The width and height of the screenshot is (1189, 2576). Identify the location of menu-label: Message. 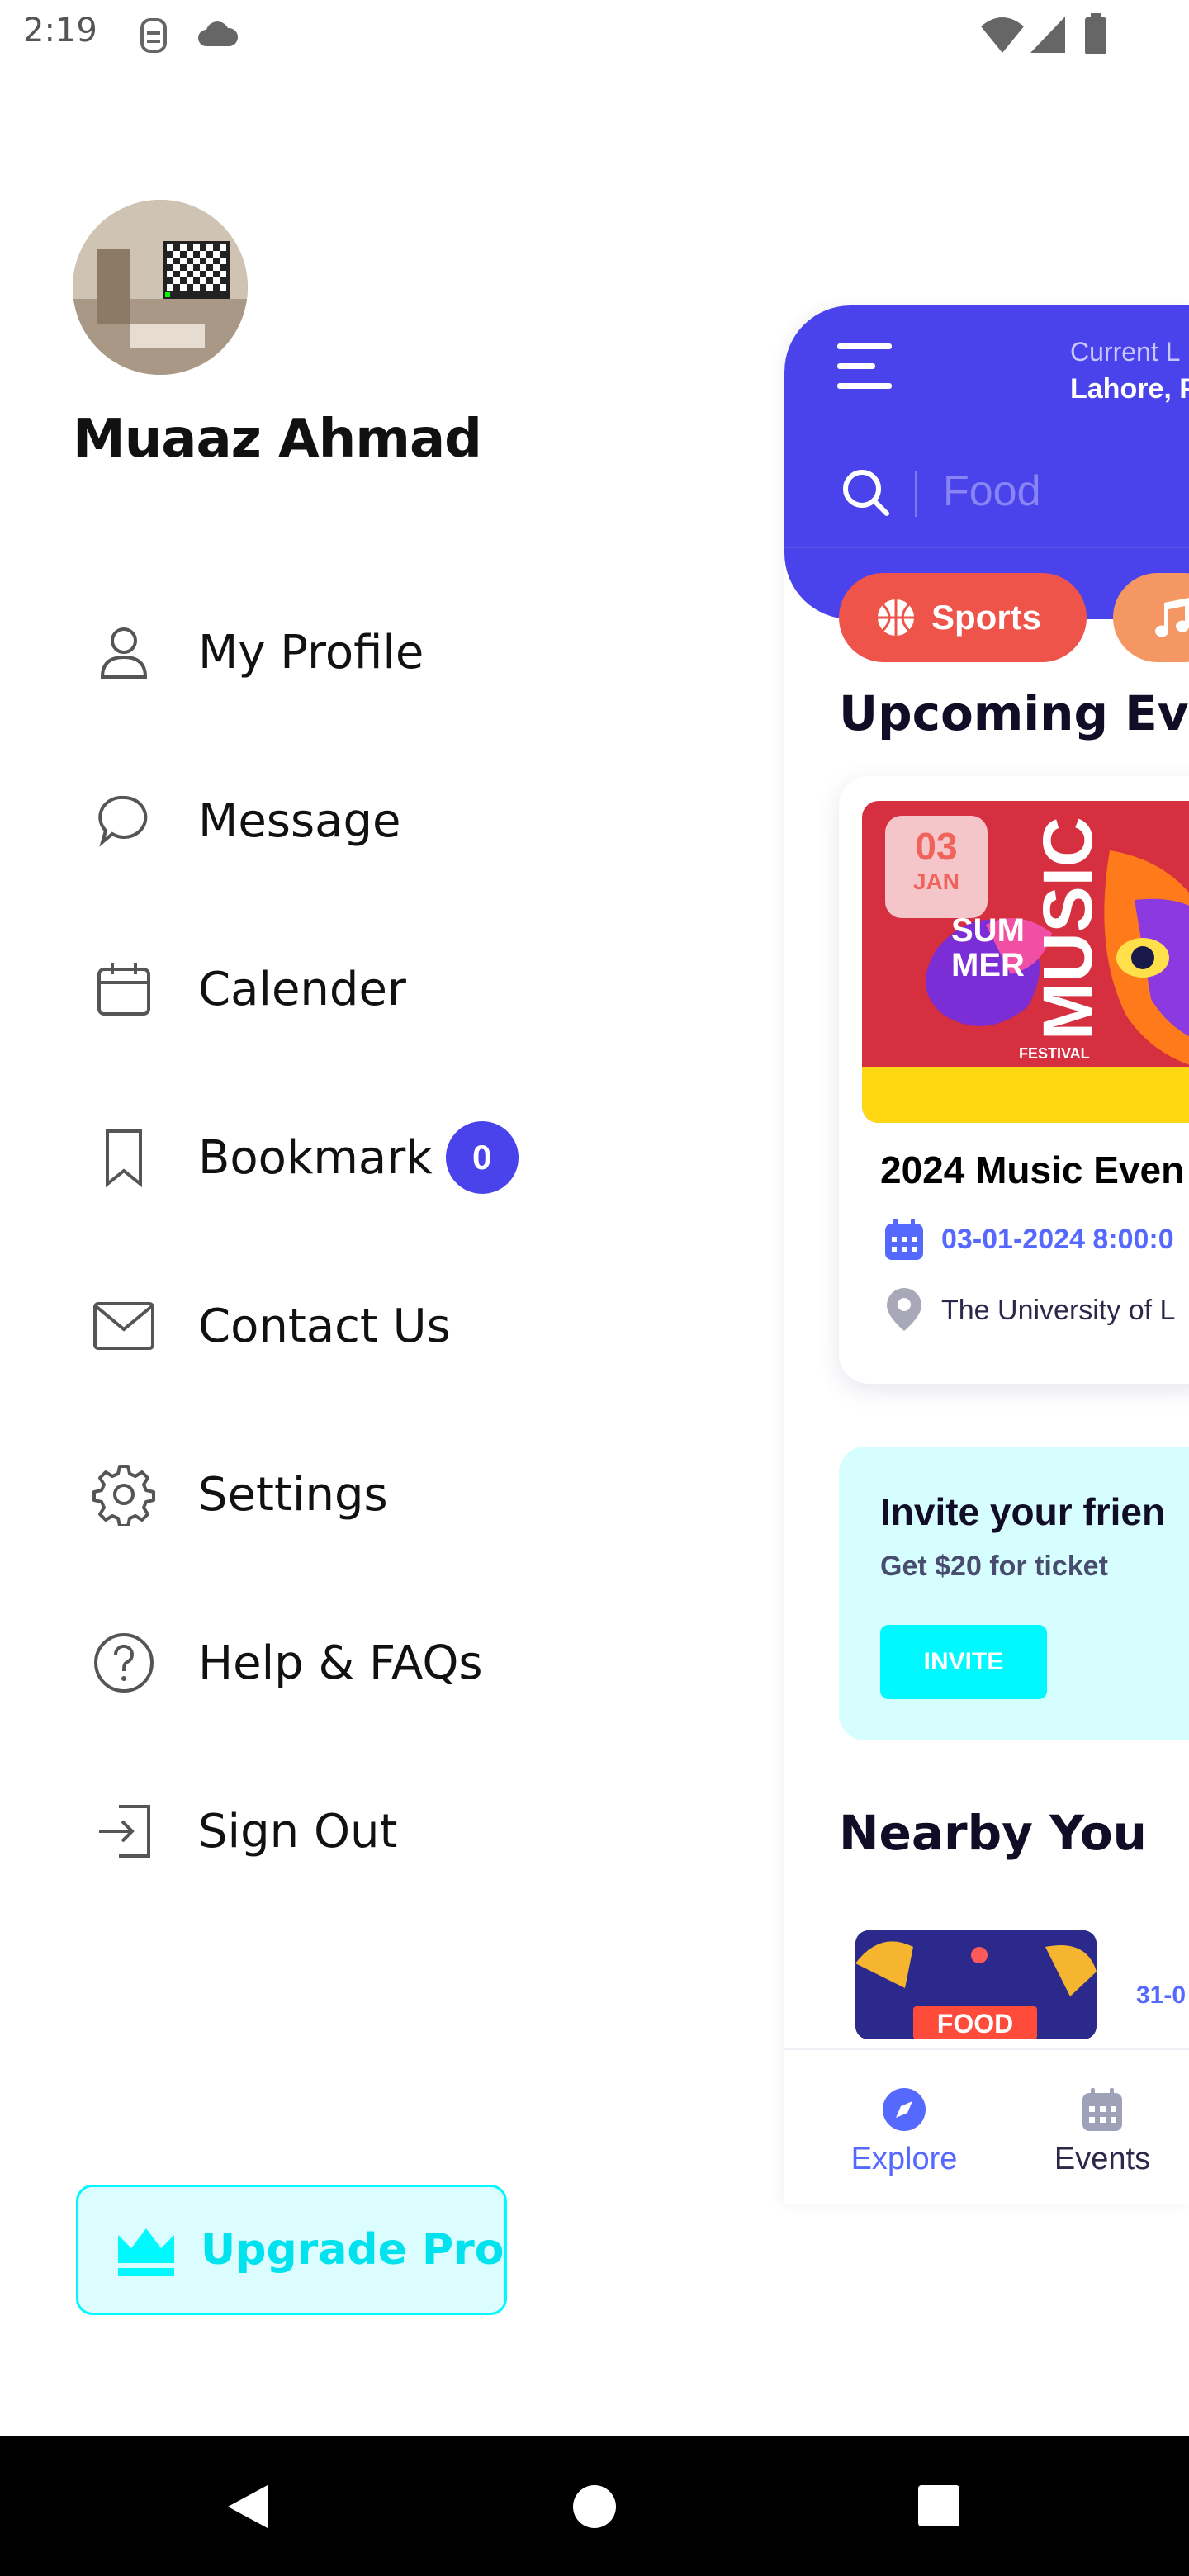
(299, 820).